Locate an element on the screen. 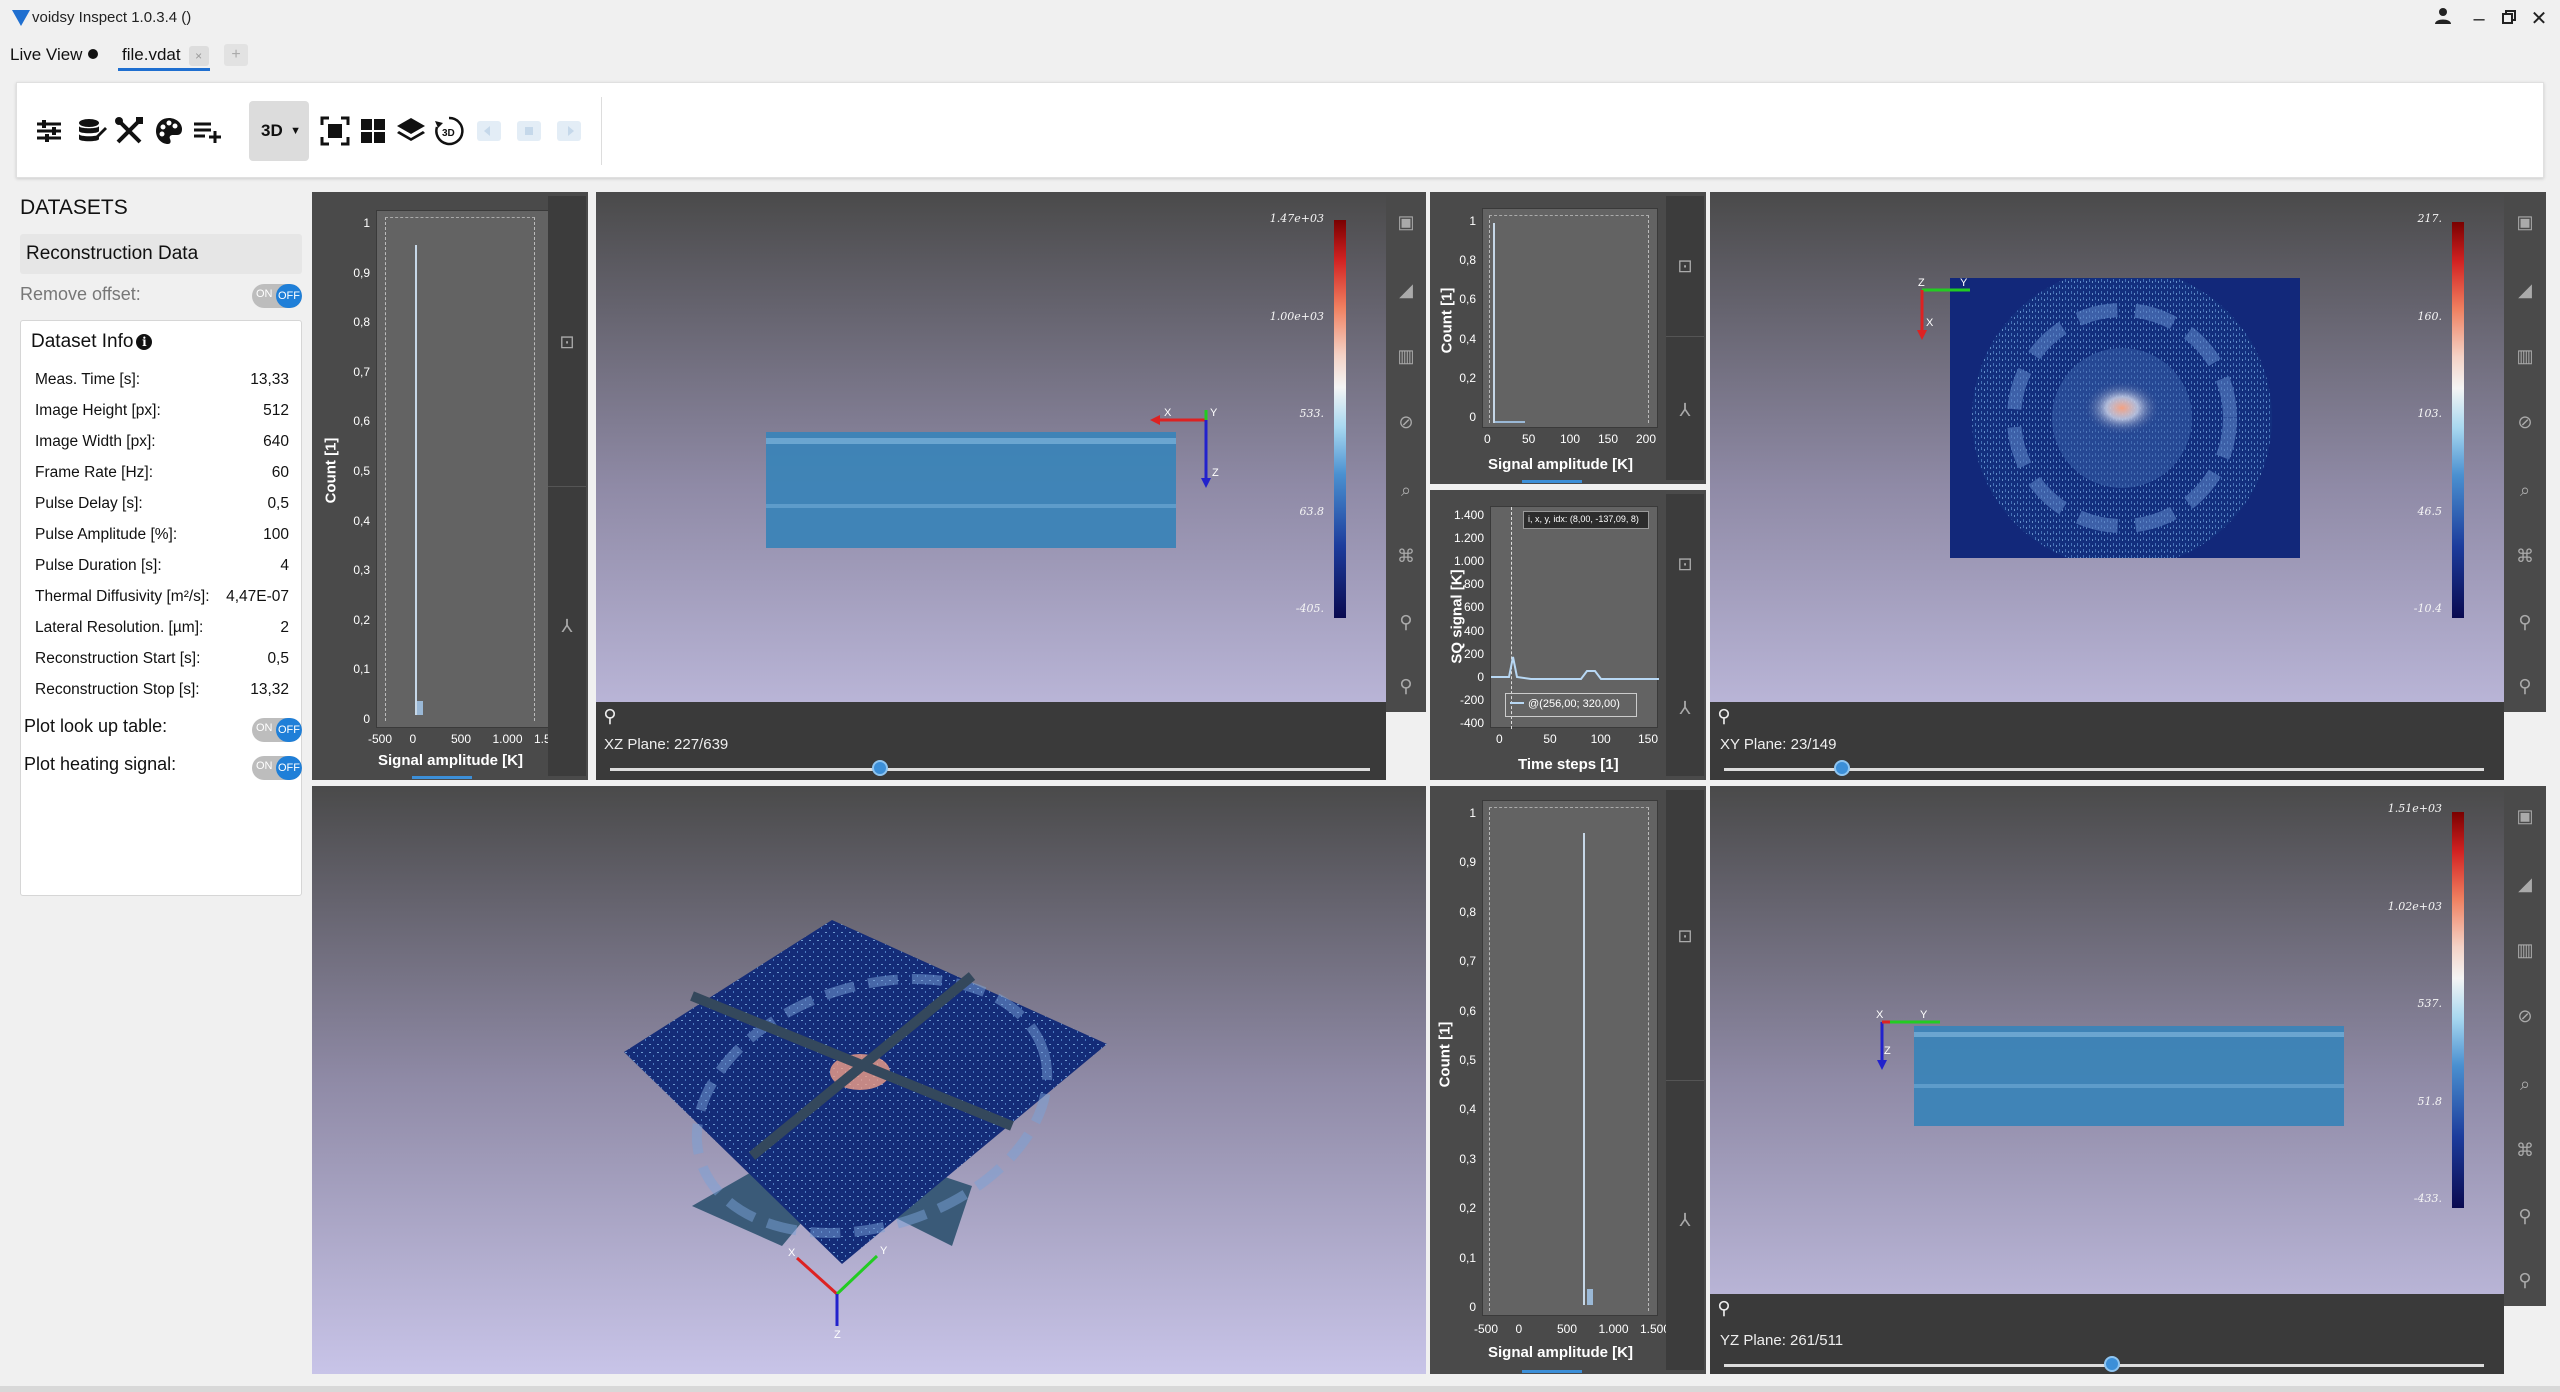 This screenshot has height=1392, width=2560. undo-icon is located at coordinates (489, 131).